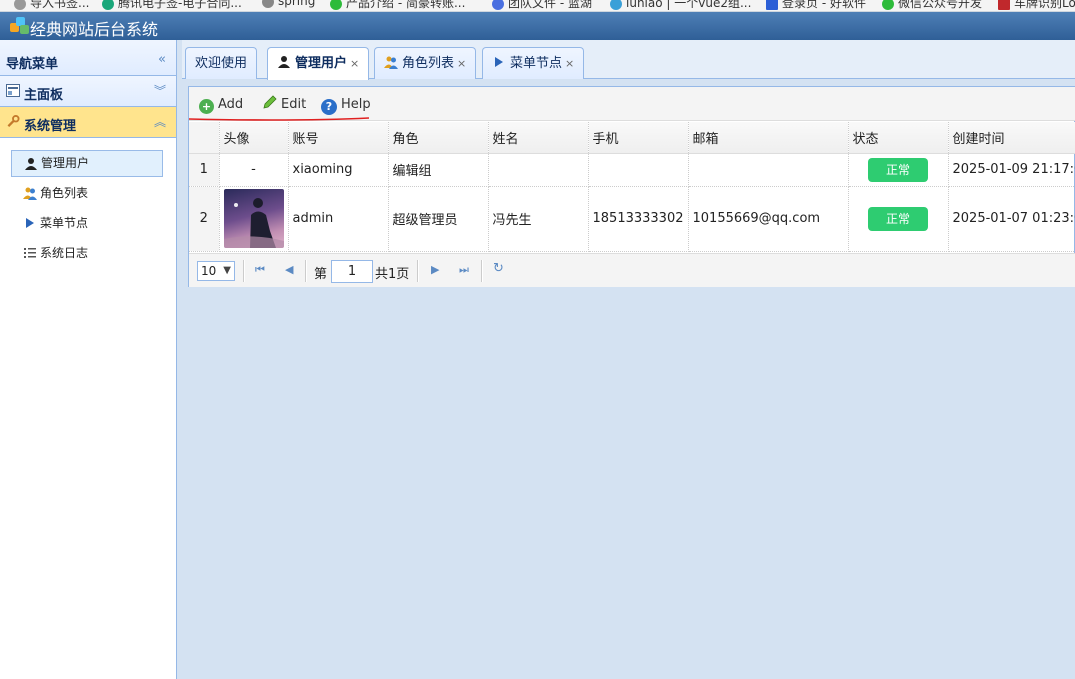 The width and height of the screenshot is (1075, 679). What do you see at coordinates (932, 5) in the screenshot?
I see `bookmark-item: 微信公众号开发` at bounding box center [932, 5].